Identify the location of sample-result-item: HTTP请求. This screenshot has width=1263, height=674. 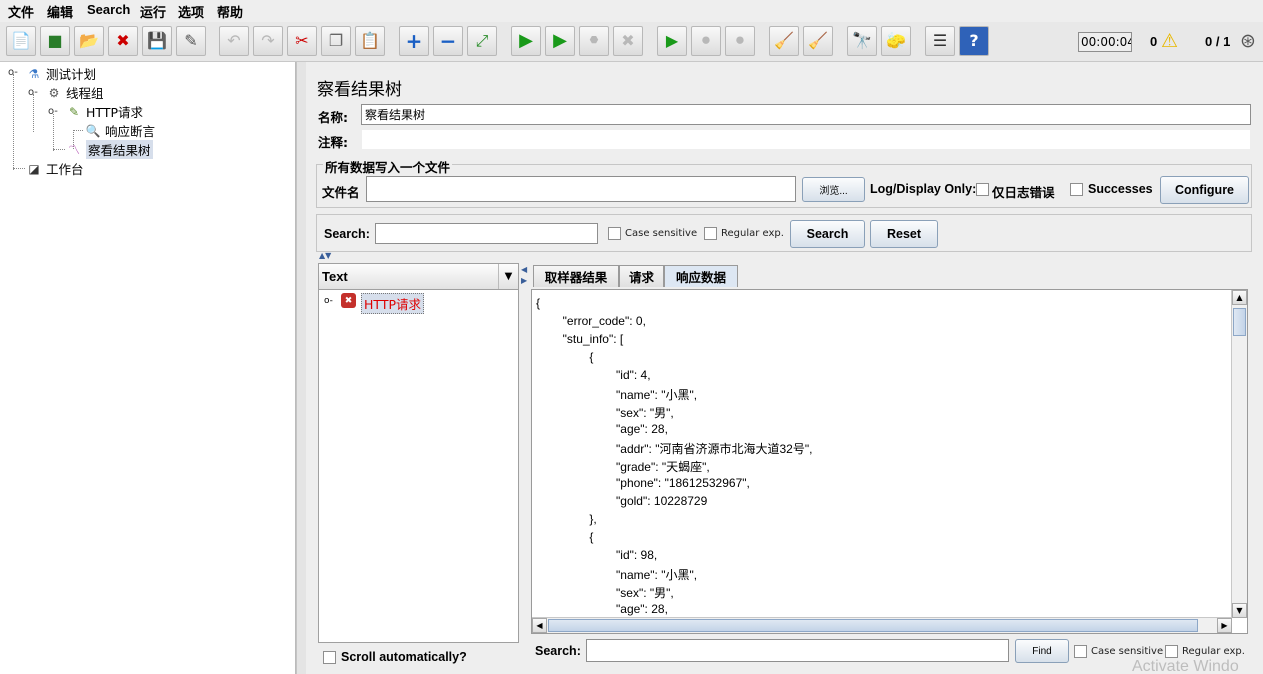
(392, 303).